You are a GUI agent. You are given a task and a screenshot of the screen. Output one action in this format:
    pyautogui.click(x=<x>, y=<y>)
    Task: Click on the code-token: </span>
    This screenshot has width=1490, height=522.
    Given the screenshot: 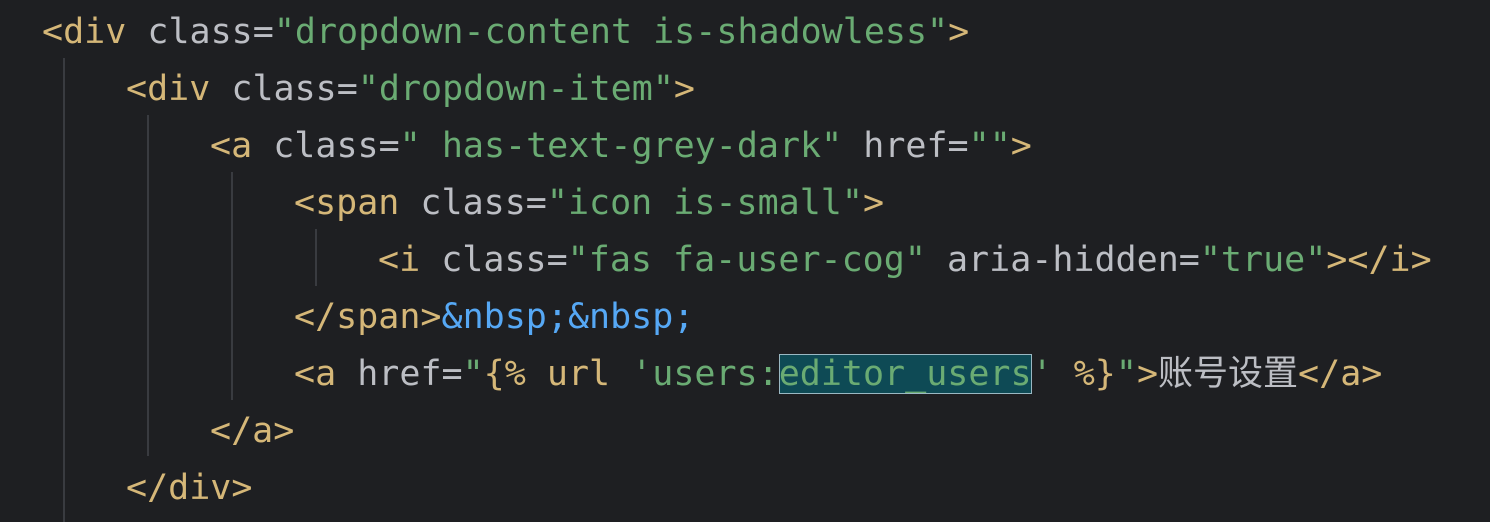 What is the action you would take?
    pyautogui.click(x=368, y=317)
    